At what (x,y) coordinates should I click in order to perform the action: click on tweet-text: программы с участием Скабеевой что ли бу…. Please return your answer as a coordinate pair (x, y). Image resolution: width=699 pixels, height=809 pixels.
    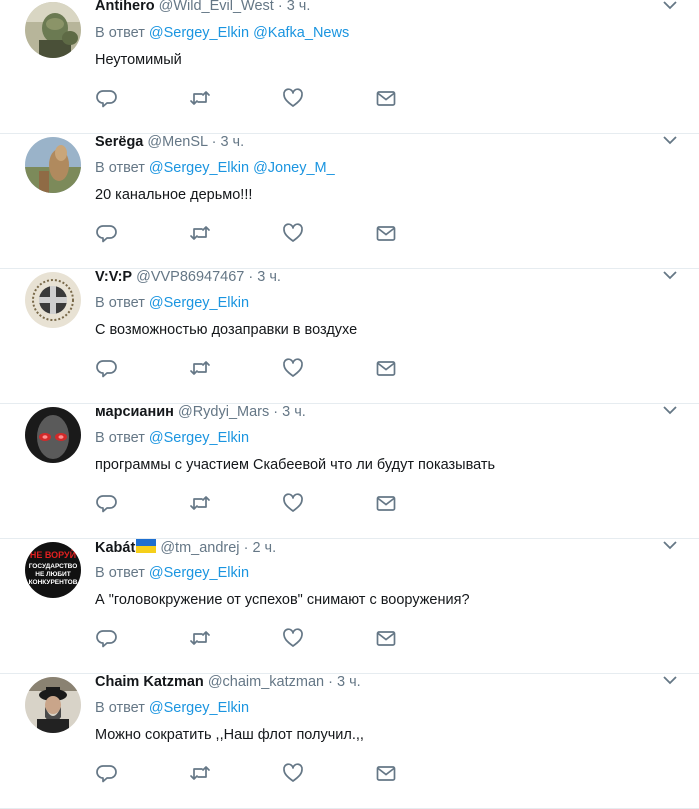
    Looking at the image, I should click on (295, 465).